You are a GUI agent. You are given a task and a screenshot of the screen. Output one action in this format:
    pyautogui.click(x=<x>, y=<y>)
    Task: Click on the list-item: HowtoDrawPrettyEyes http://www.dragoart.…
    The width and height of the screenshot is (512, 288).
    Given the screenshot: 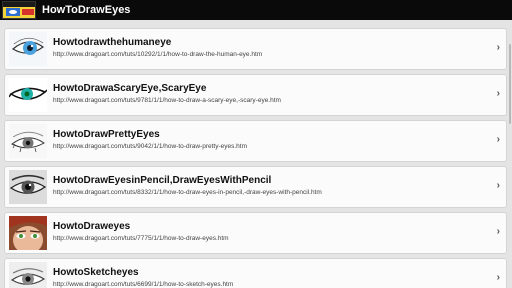 What is the action you would take?
    pyautogui.click(x=255, y=141)
    